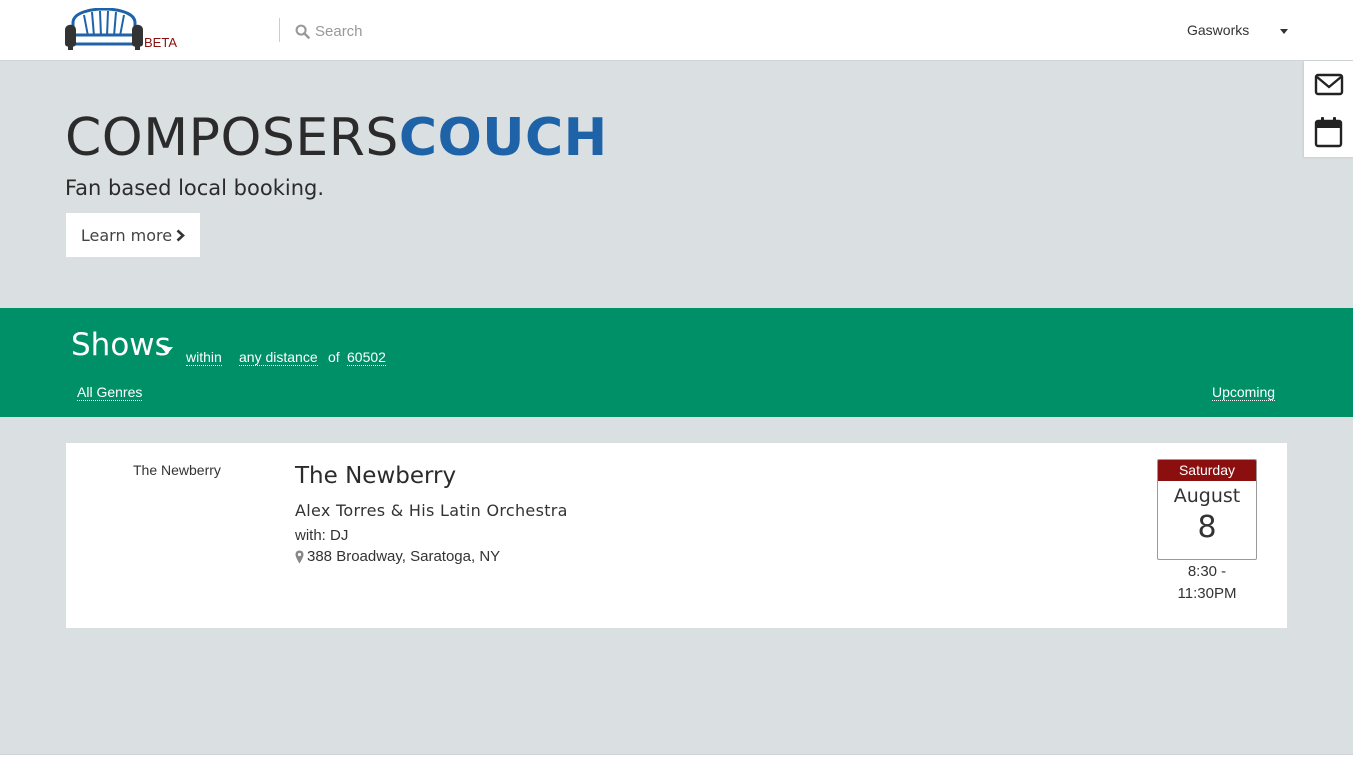  What do you see at coordinates (1207, 496) in the screenshot?
I see `event-month: August` at bounding box center [1207, 496].